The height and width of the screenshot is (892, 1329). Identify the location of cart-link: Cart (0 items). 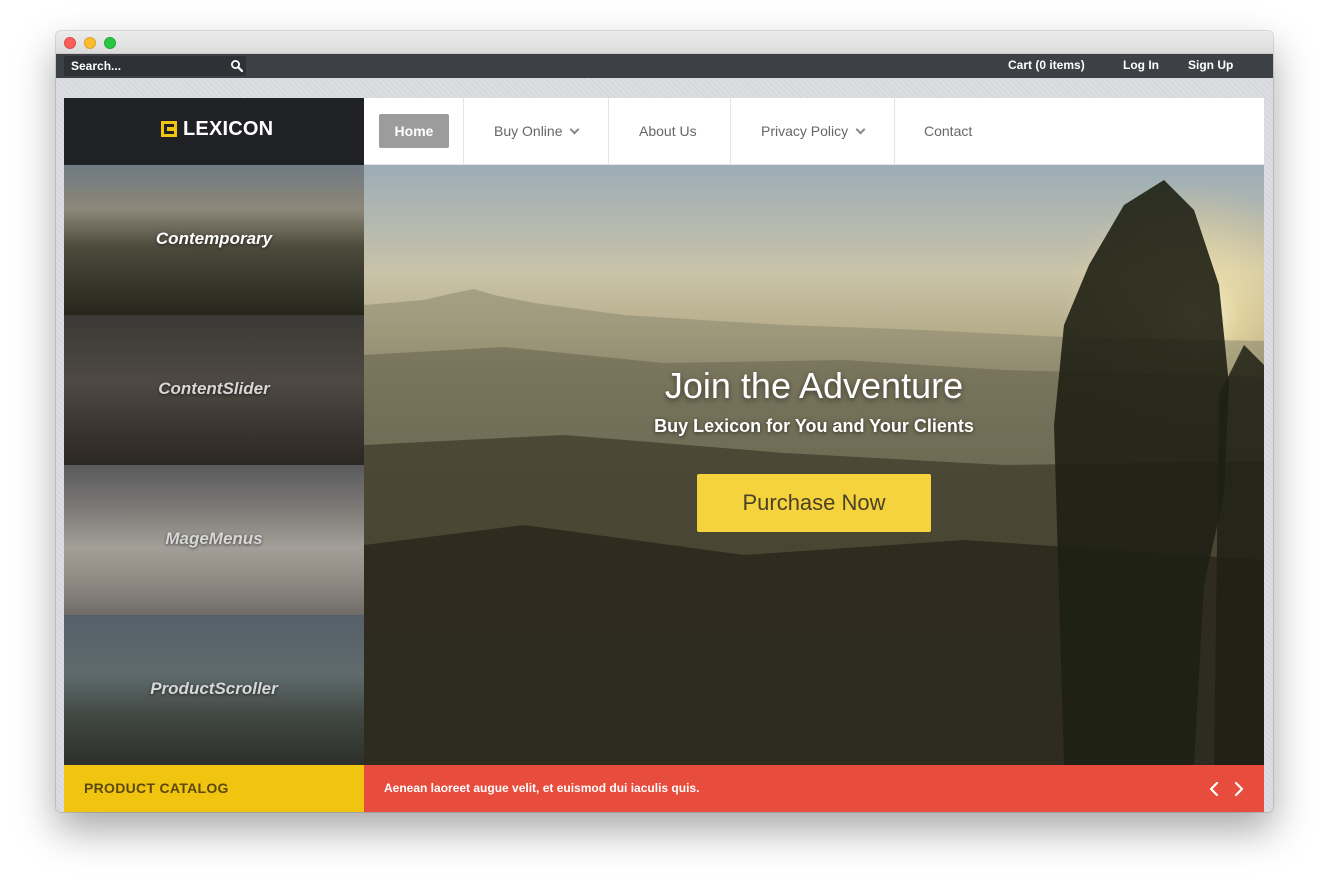
(1046, 65).